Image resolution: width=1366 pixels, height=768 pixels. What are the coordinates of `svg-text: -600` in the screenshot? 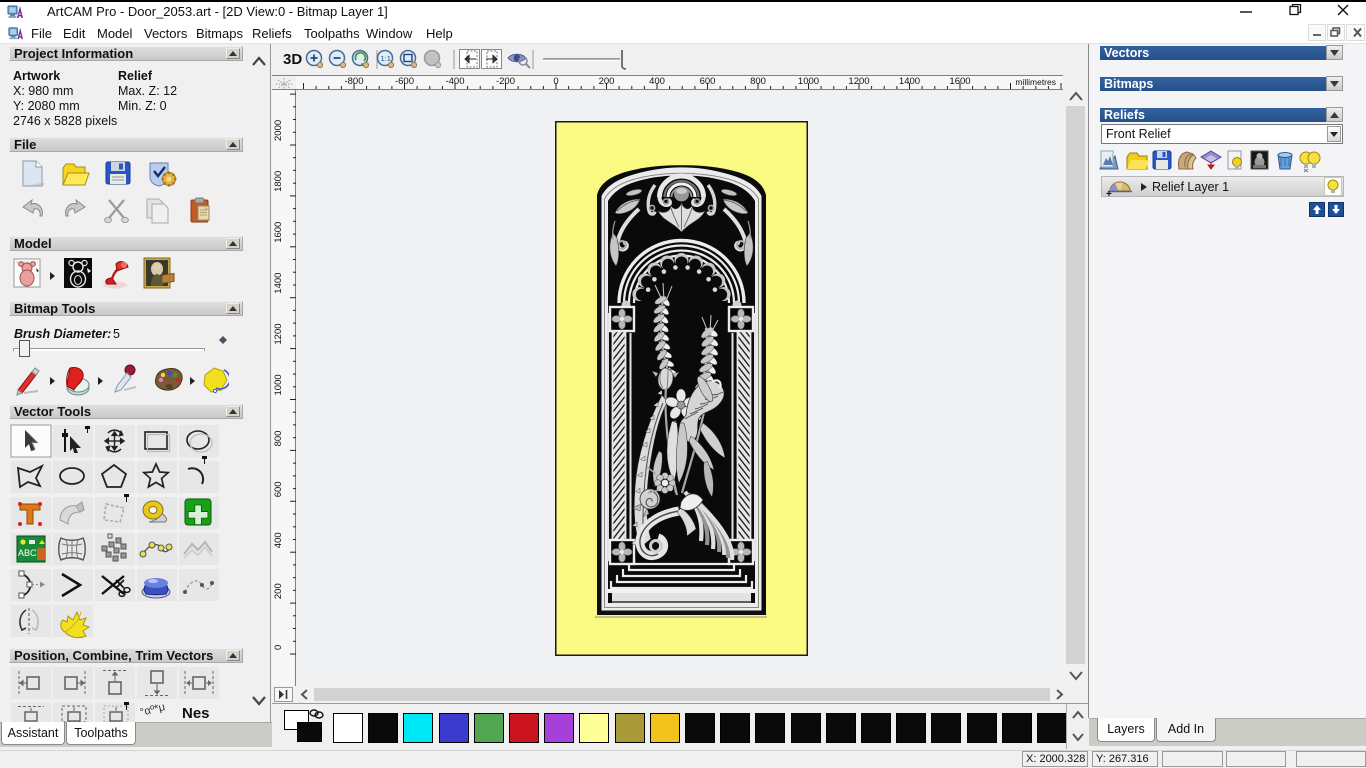 It's located at (404, 81).